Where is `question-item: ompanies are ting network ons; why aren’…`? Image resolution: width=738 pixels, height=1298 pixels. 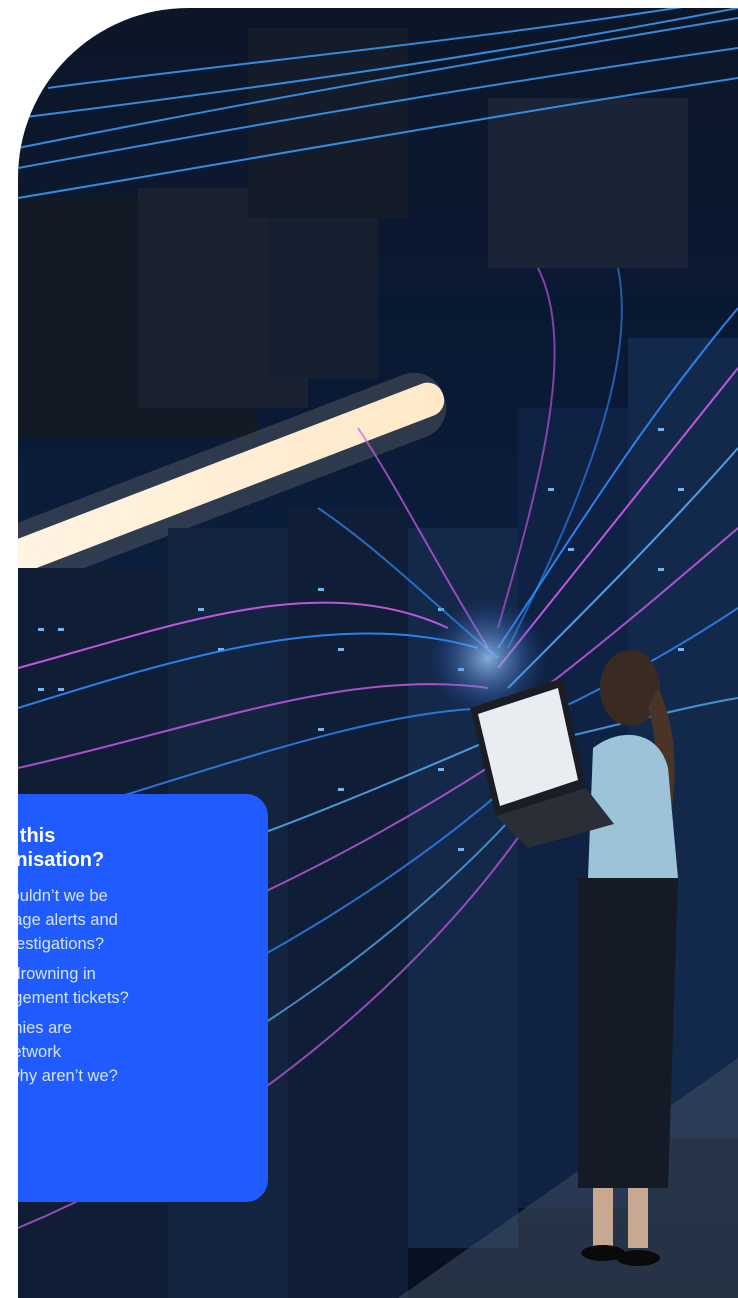 question-item: ompanies are ting network ons; why aren’… is located at coordinates (68, 1052).